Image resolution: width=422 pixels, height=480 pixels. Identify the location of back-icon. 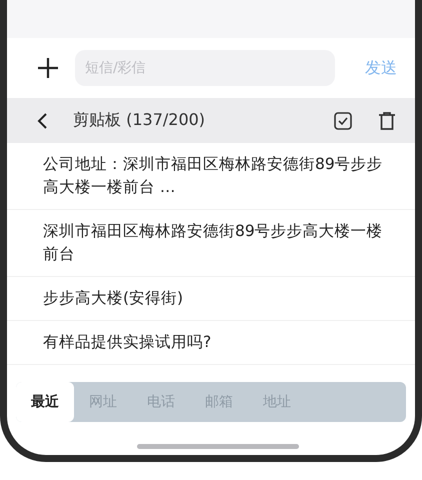
(42, 121).